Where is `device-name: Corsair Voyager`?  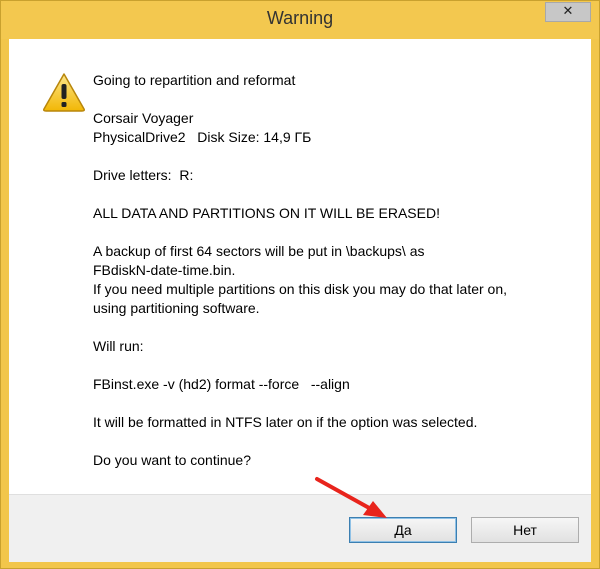 device-name: Corsair Voyager is located at coordinates (143, 118).